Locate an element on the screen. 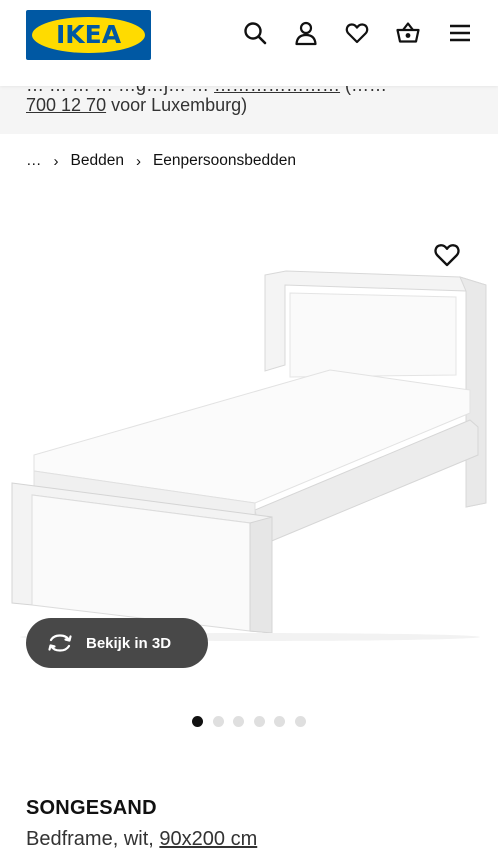  product-name: SONGESAND is located at coordinates (91, 808).